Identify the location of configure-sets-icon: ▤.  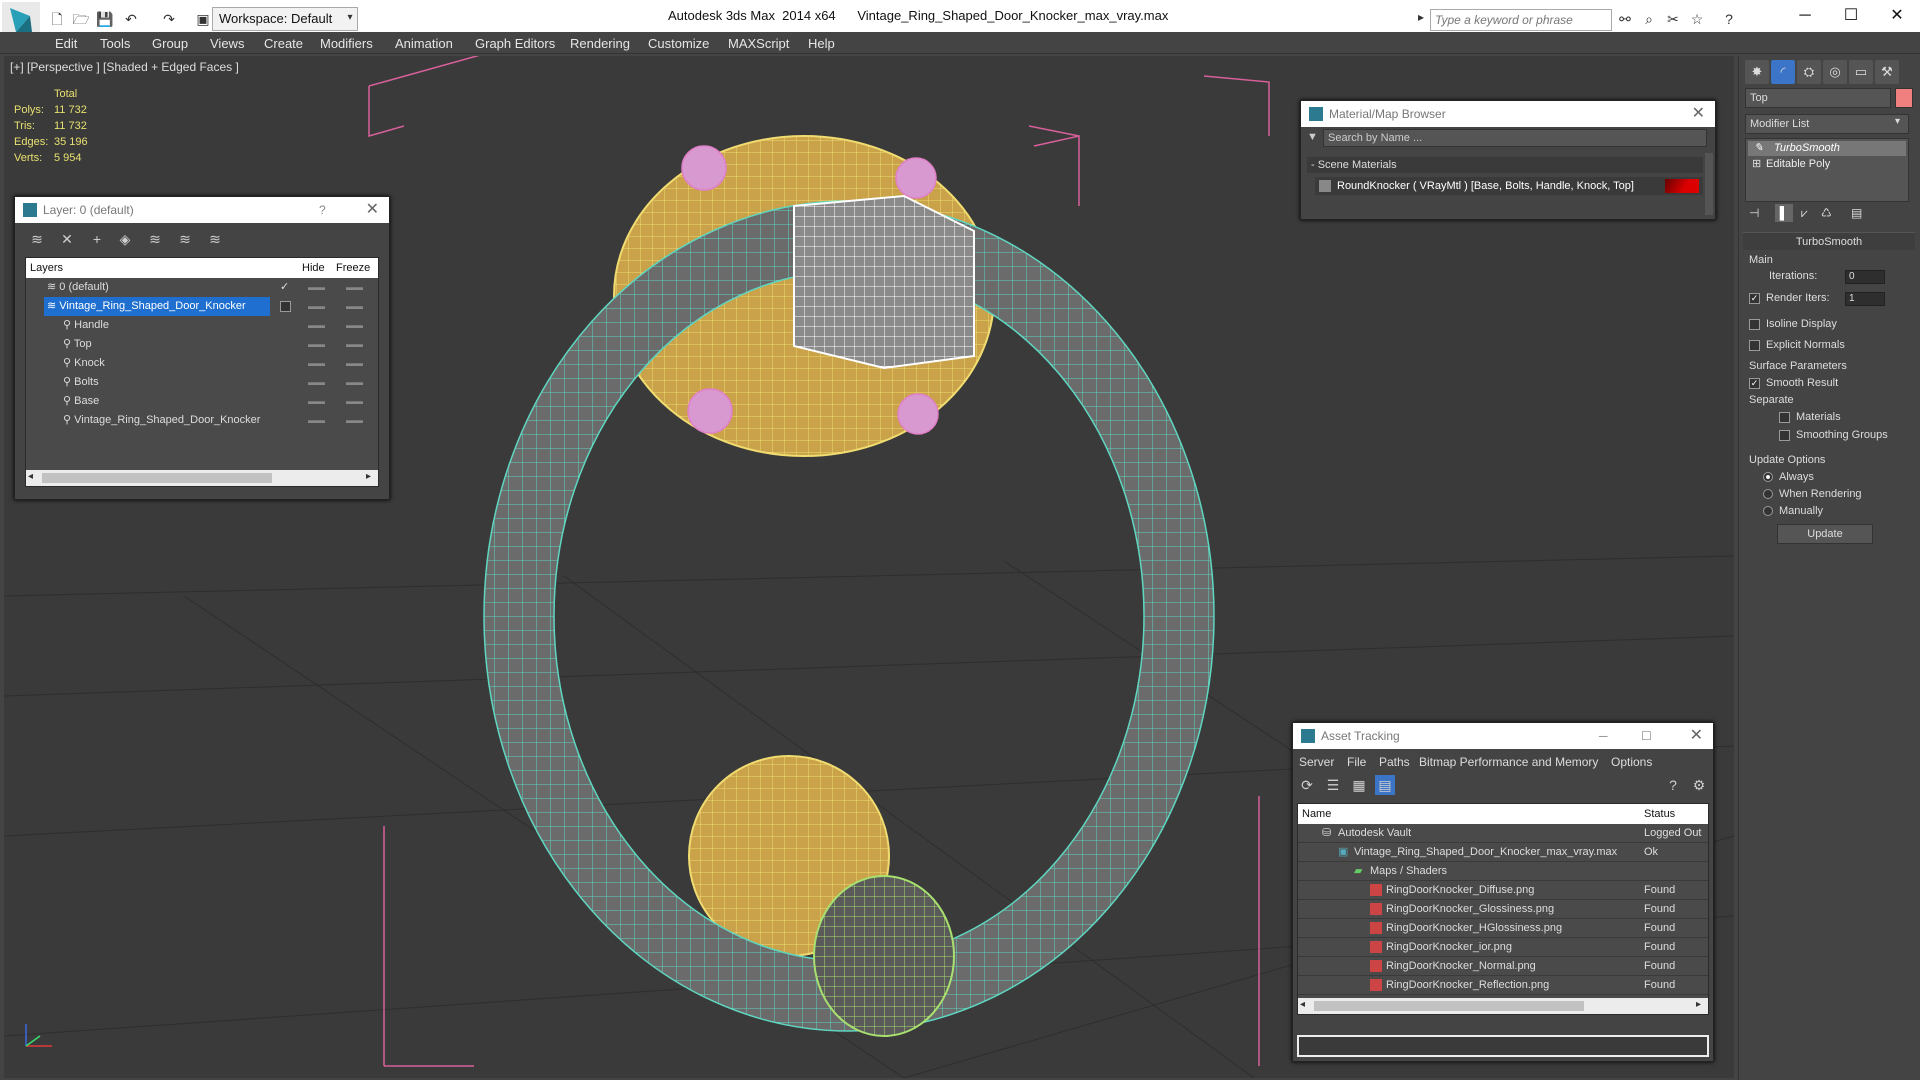
(1856, 213).